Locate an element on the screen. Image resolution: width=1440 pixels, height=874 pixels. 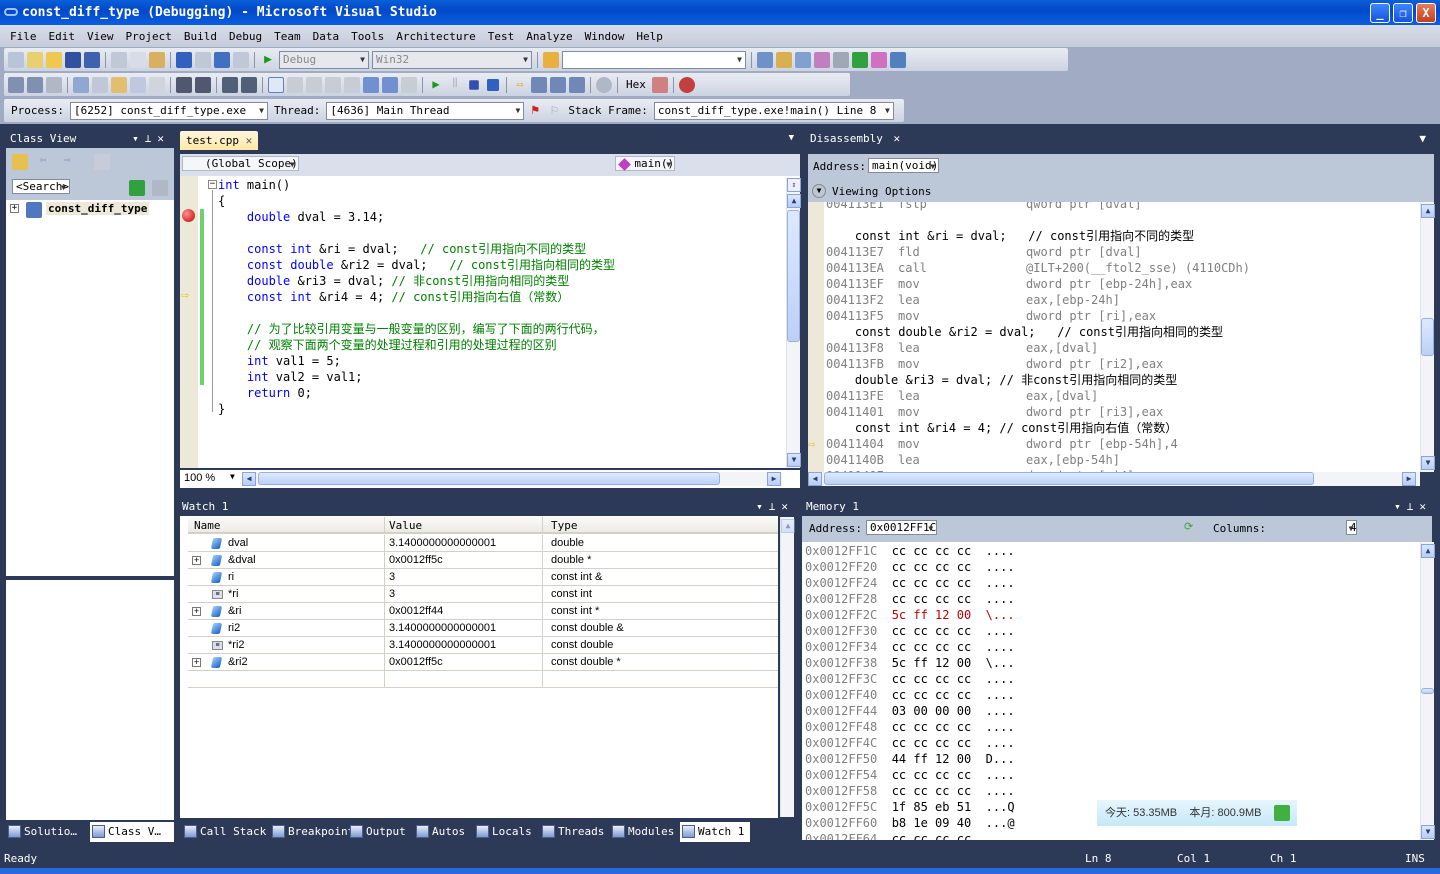
watch-name: dval is located at coordinates (238, 543).